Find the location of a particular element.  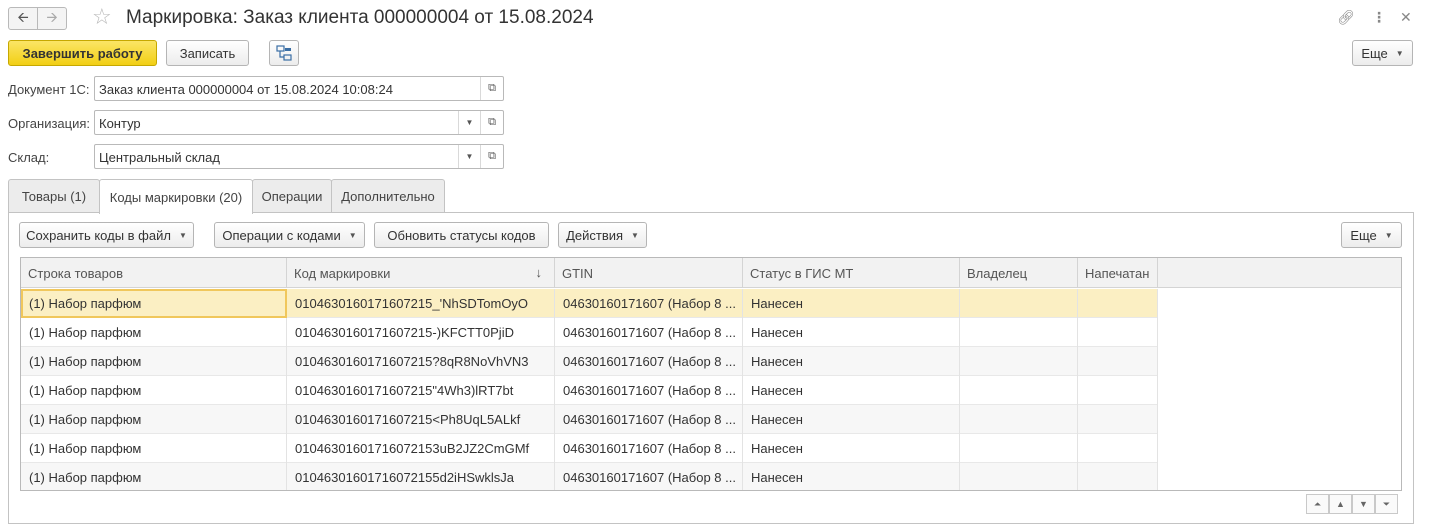

back-button: 🡨 is located at coordinates (23, 18).